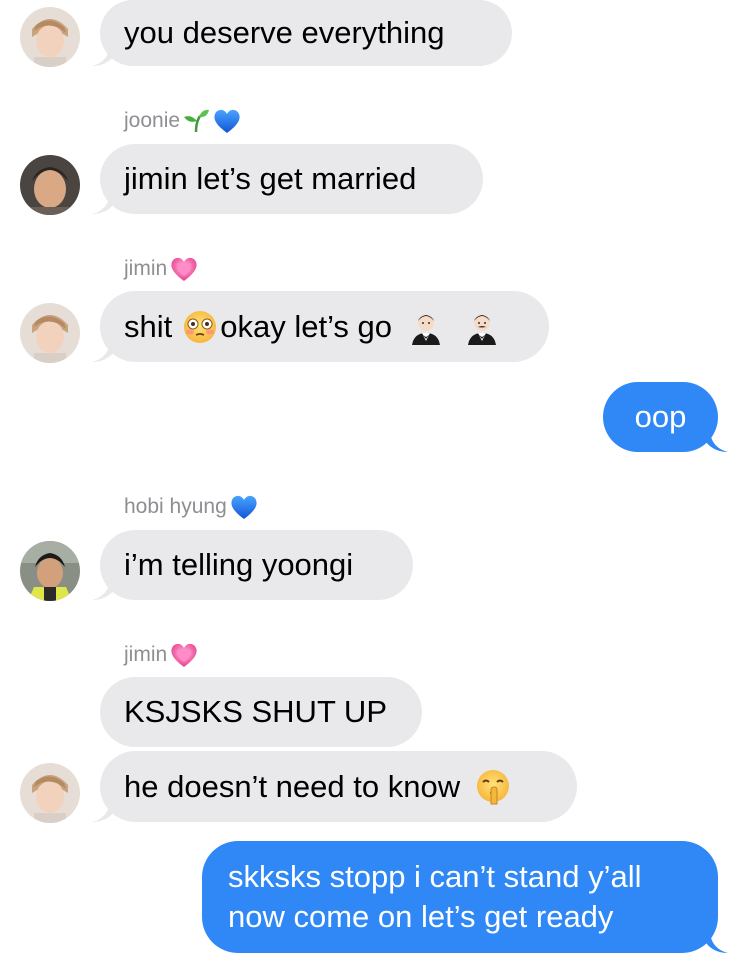 Image resolution: width=750 pixels, height=963 pixels. Describe the element at coordinates (270, 178) in the screenshot. I see `message-text: jimin let’s get married` at that location.